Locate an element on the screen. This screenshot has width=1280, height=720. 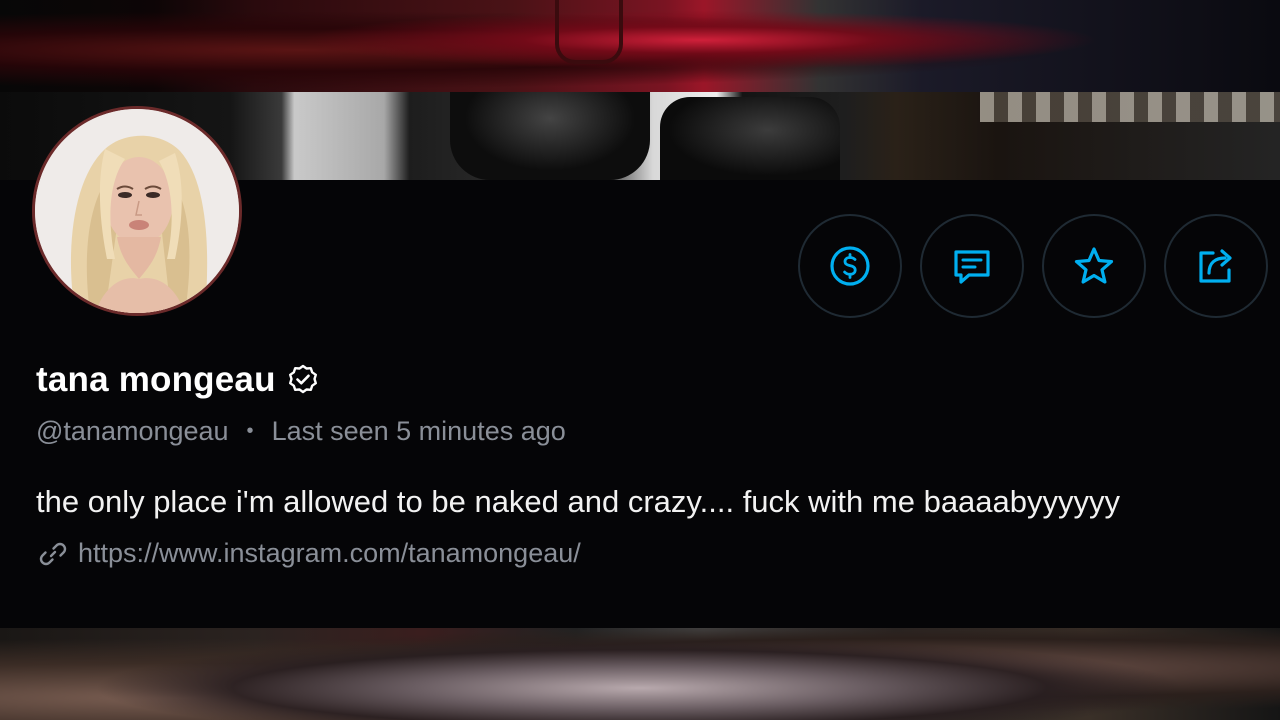
tip-button is located at coordinates (850, 266).